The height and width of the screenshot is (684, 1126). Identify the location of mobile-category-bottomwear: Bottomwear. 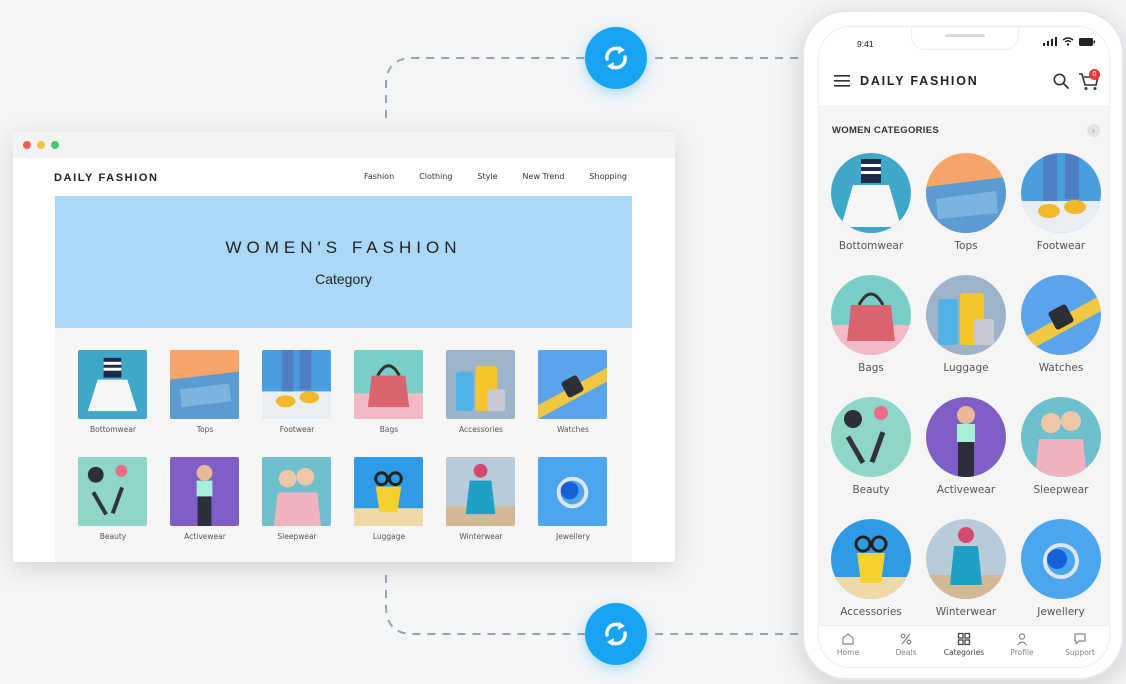
(871, 202).